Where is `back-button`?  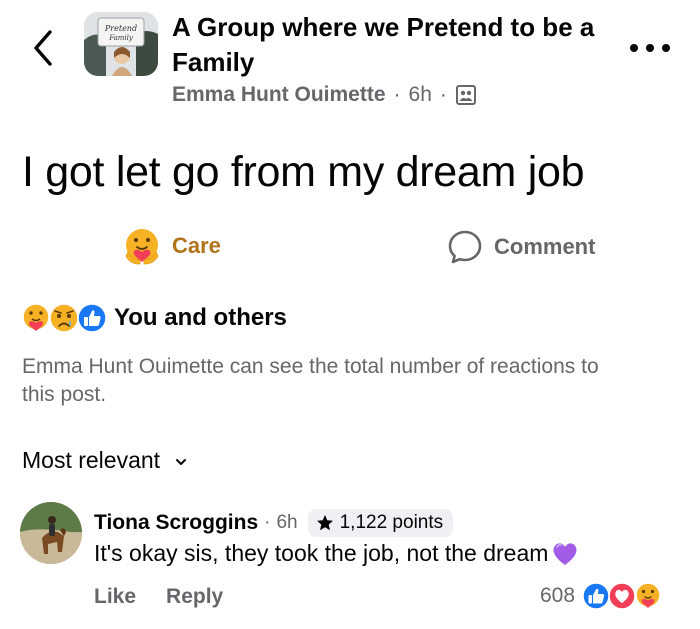
back-button is located at coordinates (46, 48).